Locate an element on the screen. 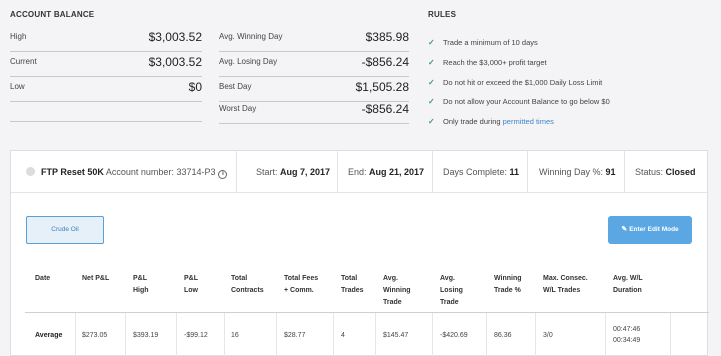 This screenshot has height=356, width=721. account-info: FTP Reset 50K Account number: 33714-P3 i is located at coordinates (134, 172).